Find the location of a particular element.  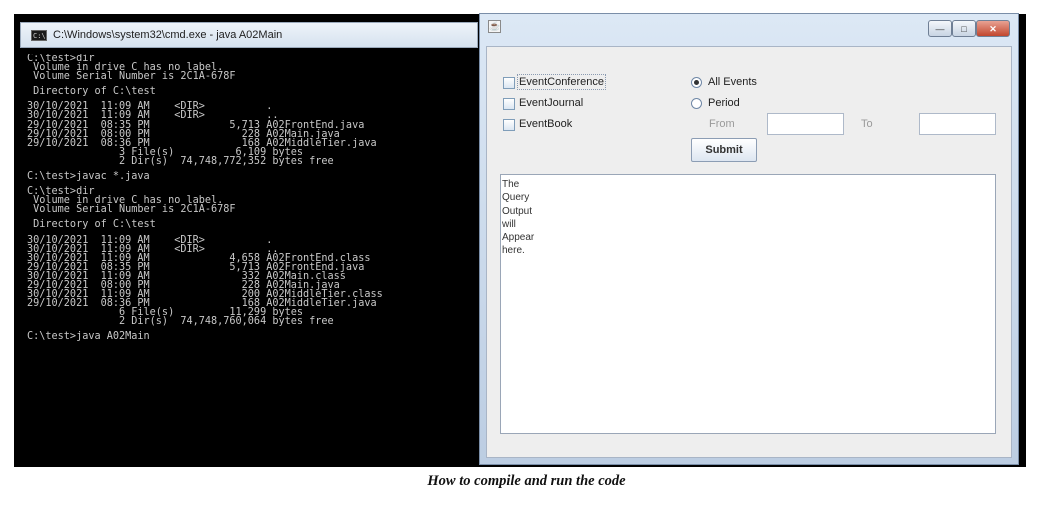

close-button: ✕ is located at coordinates (993, 28).